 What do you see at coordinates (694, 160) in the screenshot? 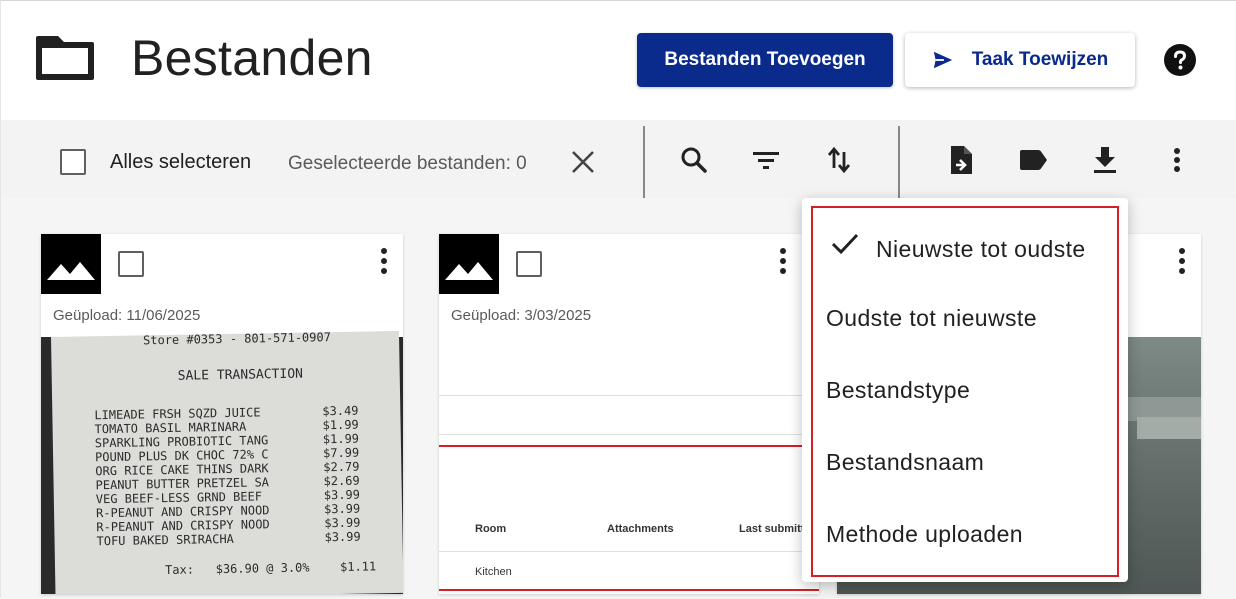
I see `search-icon` at bounding box center [694, 160].